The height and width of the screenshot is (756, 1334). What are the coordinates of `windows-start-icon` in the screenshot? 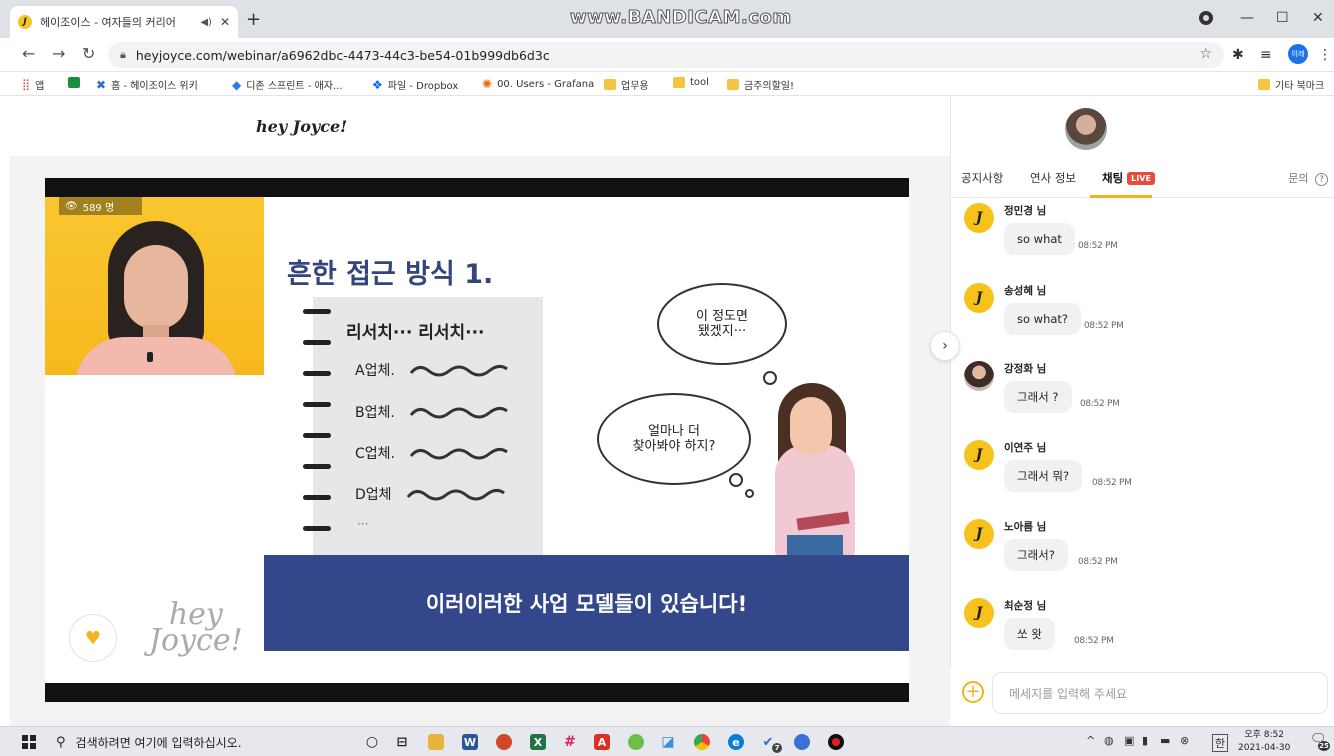 It's located at (29, 742).